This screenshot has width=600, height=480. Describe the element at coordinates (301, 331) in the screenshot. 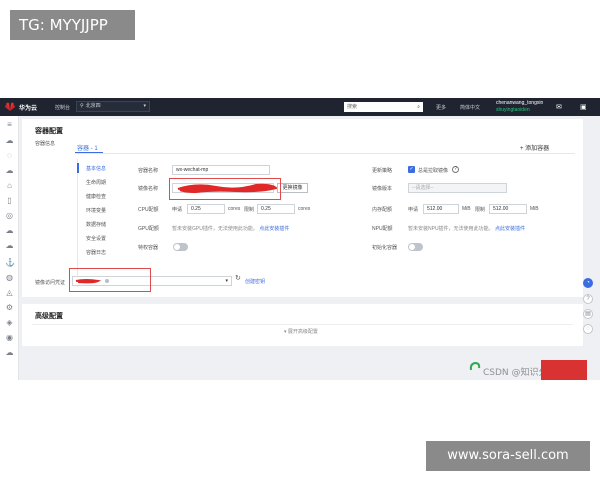

I see `expand-advanced-button: ▾ 展开高级配置` at that location.